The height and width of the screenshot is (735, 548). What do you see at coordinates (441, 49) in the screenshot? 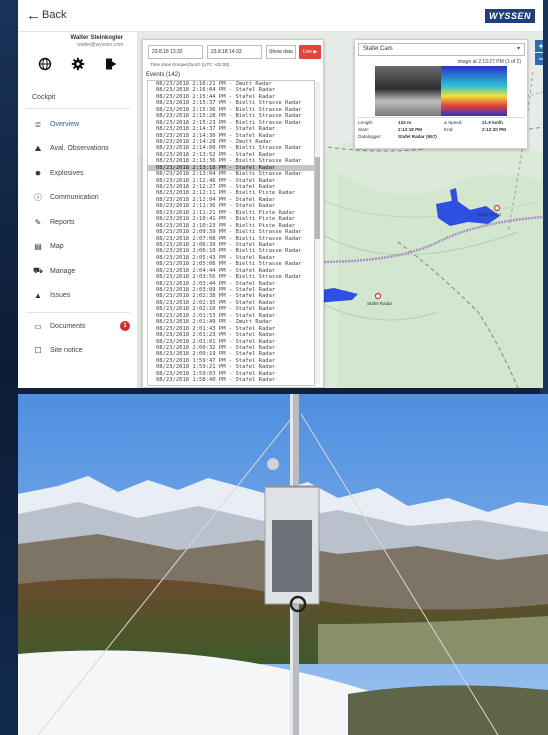
I see `camera-select: Stafel Cam ▾` at bounding box center [441, 49].